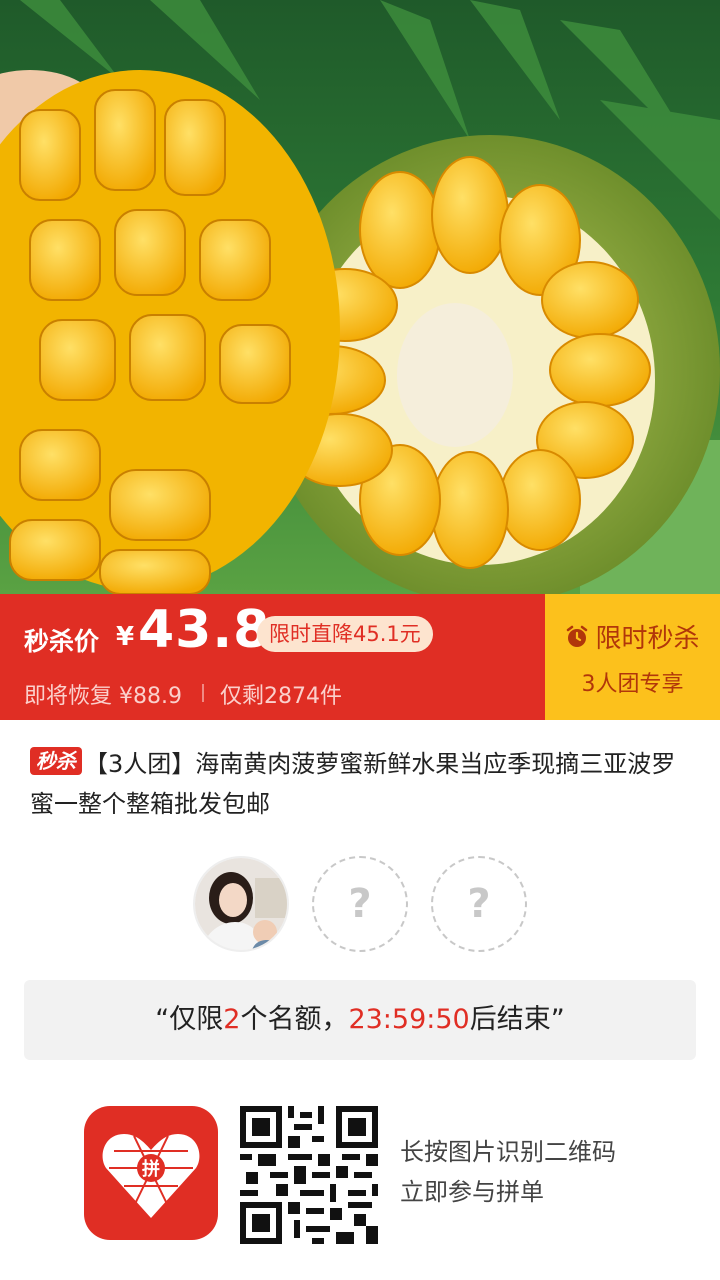  Describe the element at coordinates (472, 1192) in the screenshot. I see `scan-instruction-line2: 立即参与拼单` at that location.